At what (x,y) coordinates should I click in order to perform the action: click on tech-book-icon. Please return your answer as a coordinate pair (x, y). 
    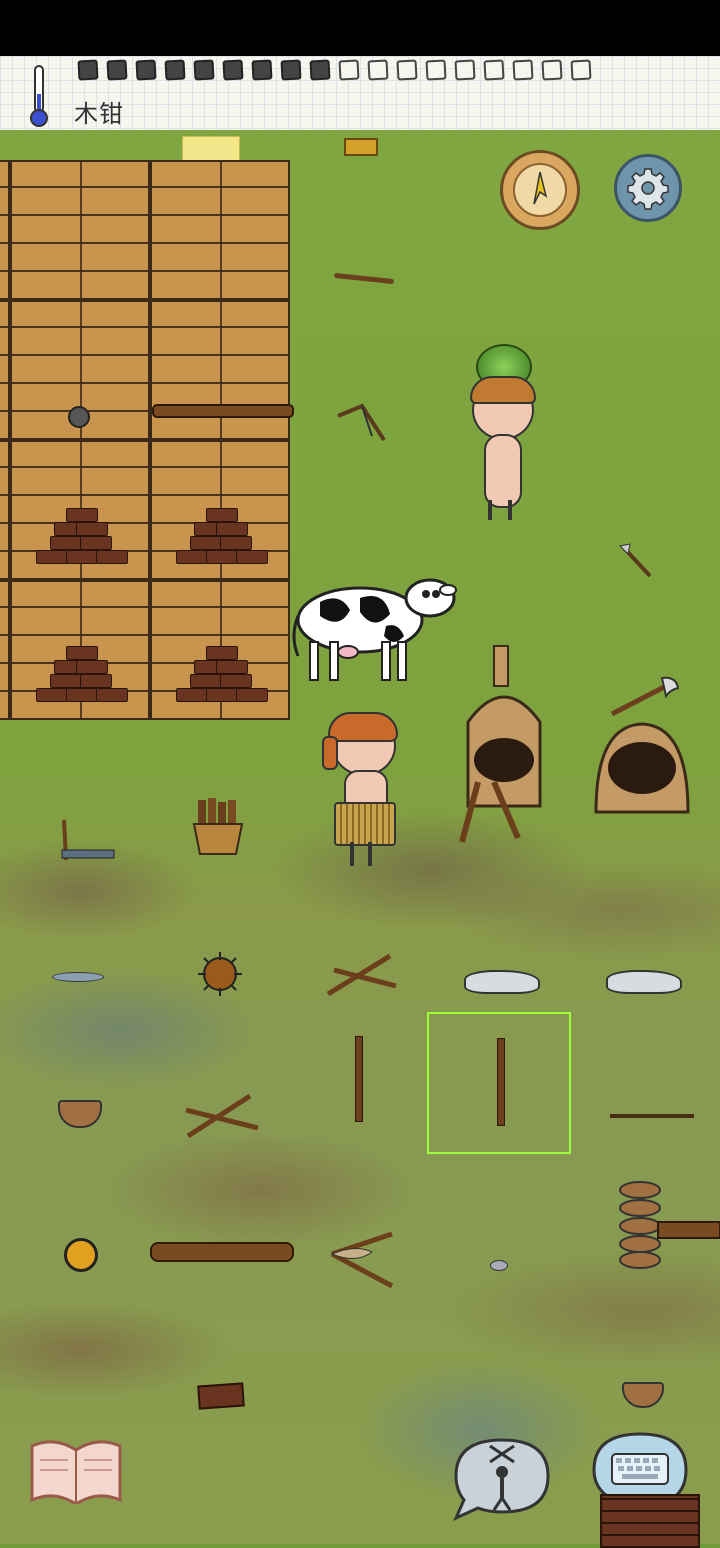
    Looking at the image, I should click on (76, 1472).